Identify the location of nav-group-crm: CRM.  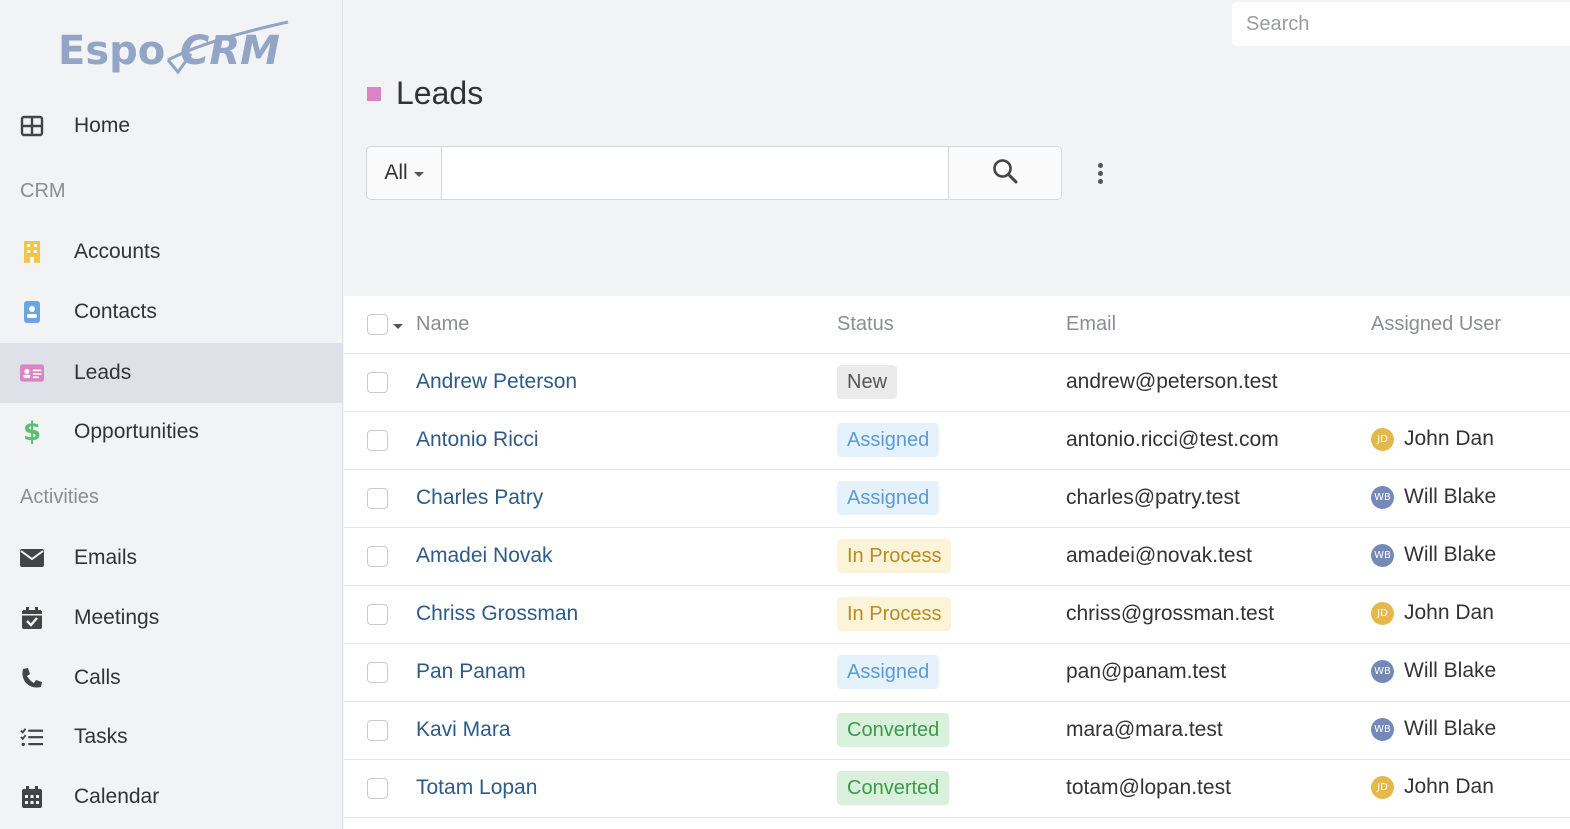
(43, 191).